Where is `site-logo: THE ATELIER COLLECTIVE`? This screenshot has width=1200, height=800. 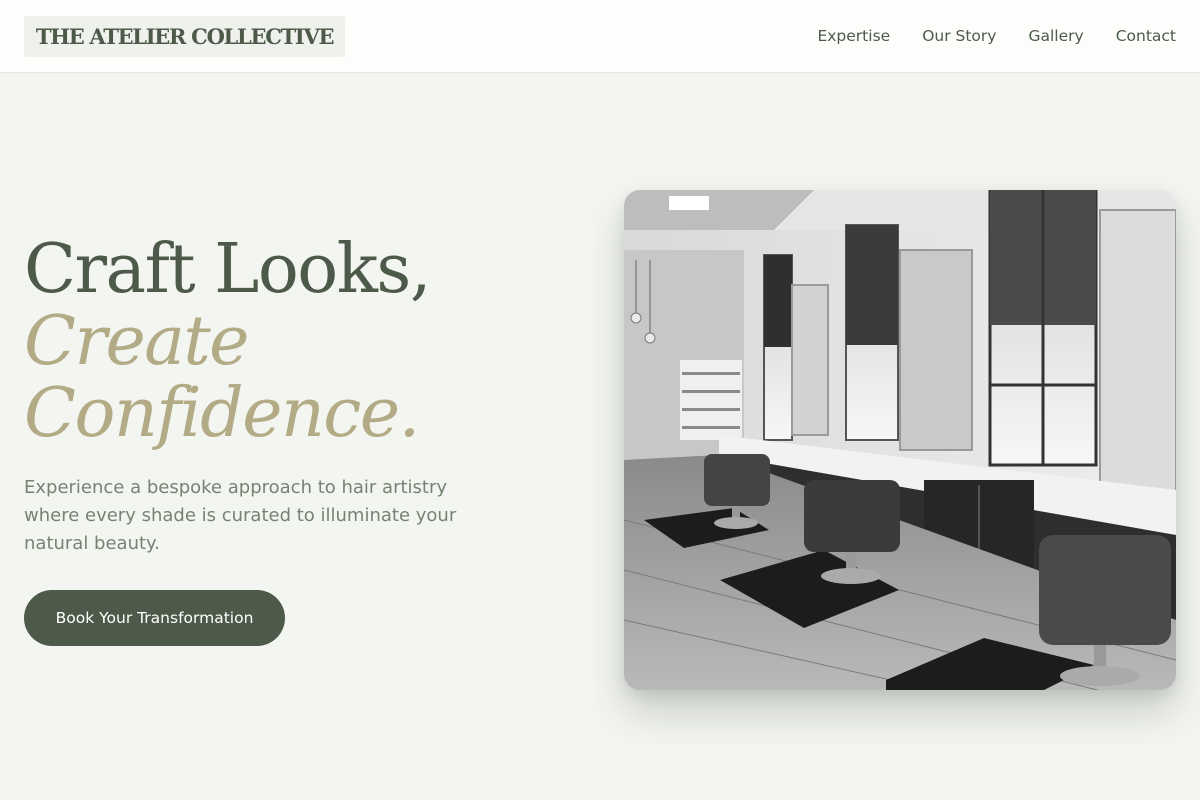
site-logo: THE ATELIER COLLECTIVE is located at coordinates (184, 36).